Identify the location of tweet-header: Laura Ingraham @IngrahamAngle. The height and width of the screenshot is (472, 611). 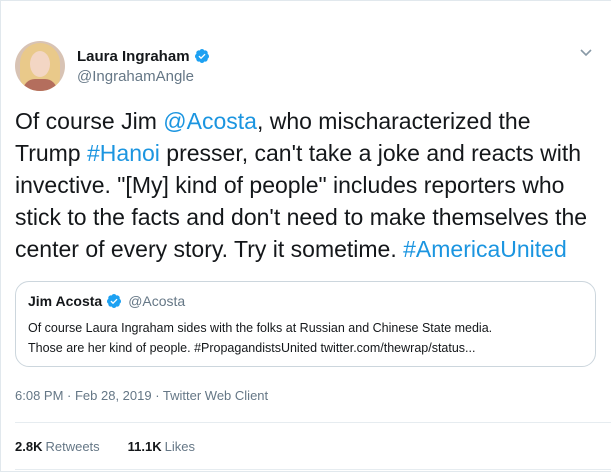
(112, 66).